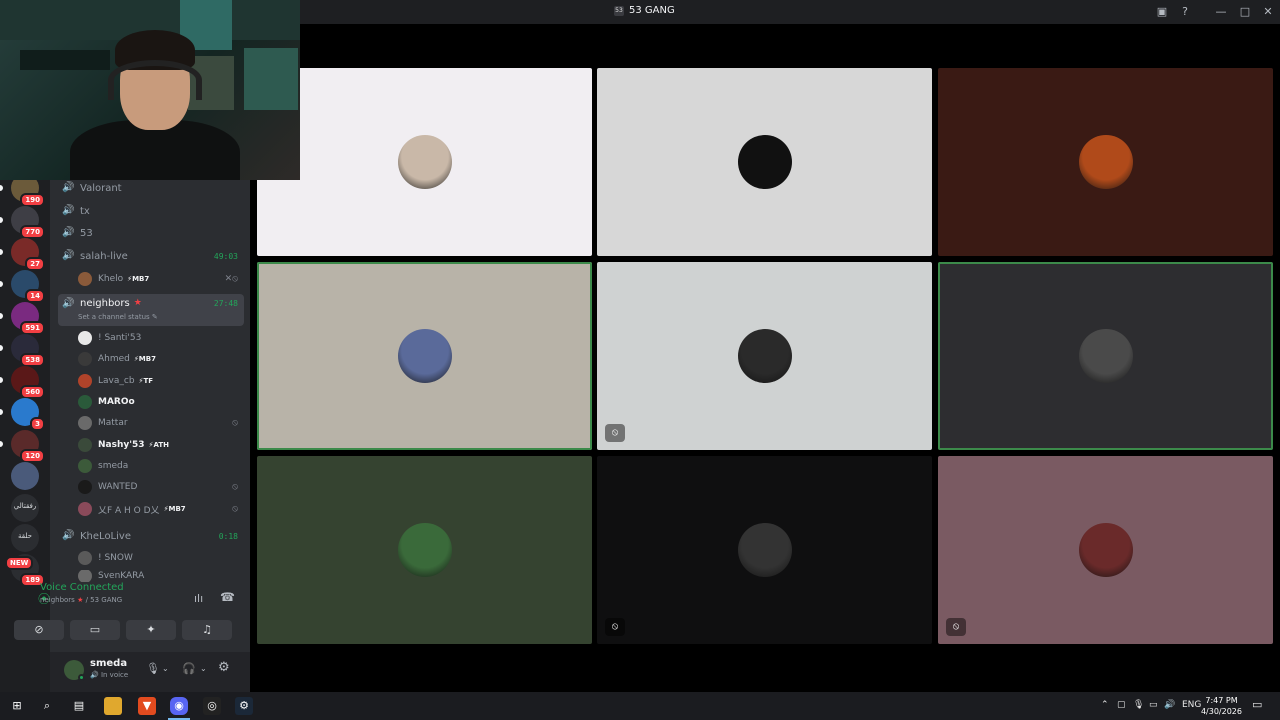 The width and height of the screenshot is (1280, 720). I want to click on volume-icon: 🔊, so click(1169, 705).